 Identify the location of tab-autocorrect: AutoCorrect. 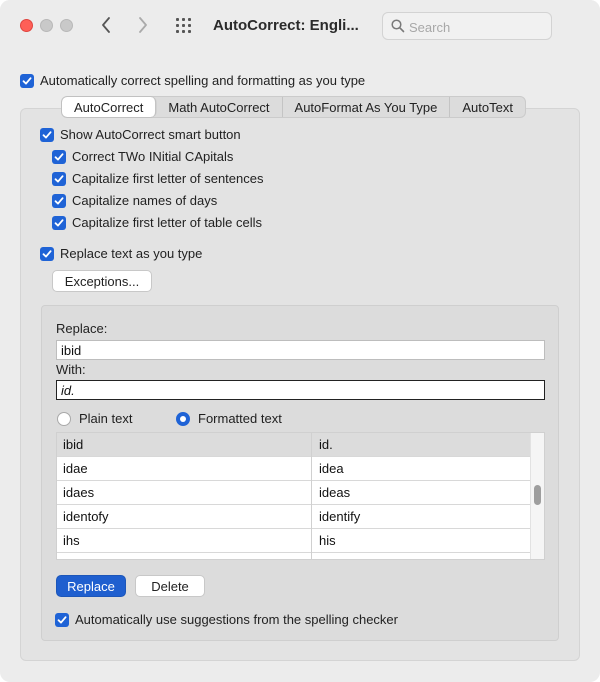
(109, 107).